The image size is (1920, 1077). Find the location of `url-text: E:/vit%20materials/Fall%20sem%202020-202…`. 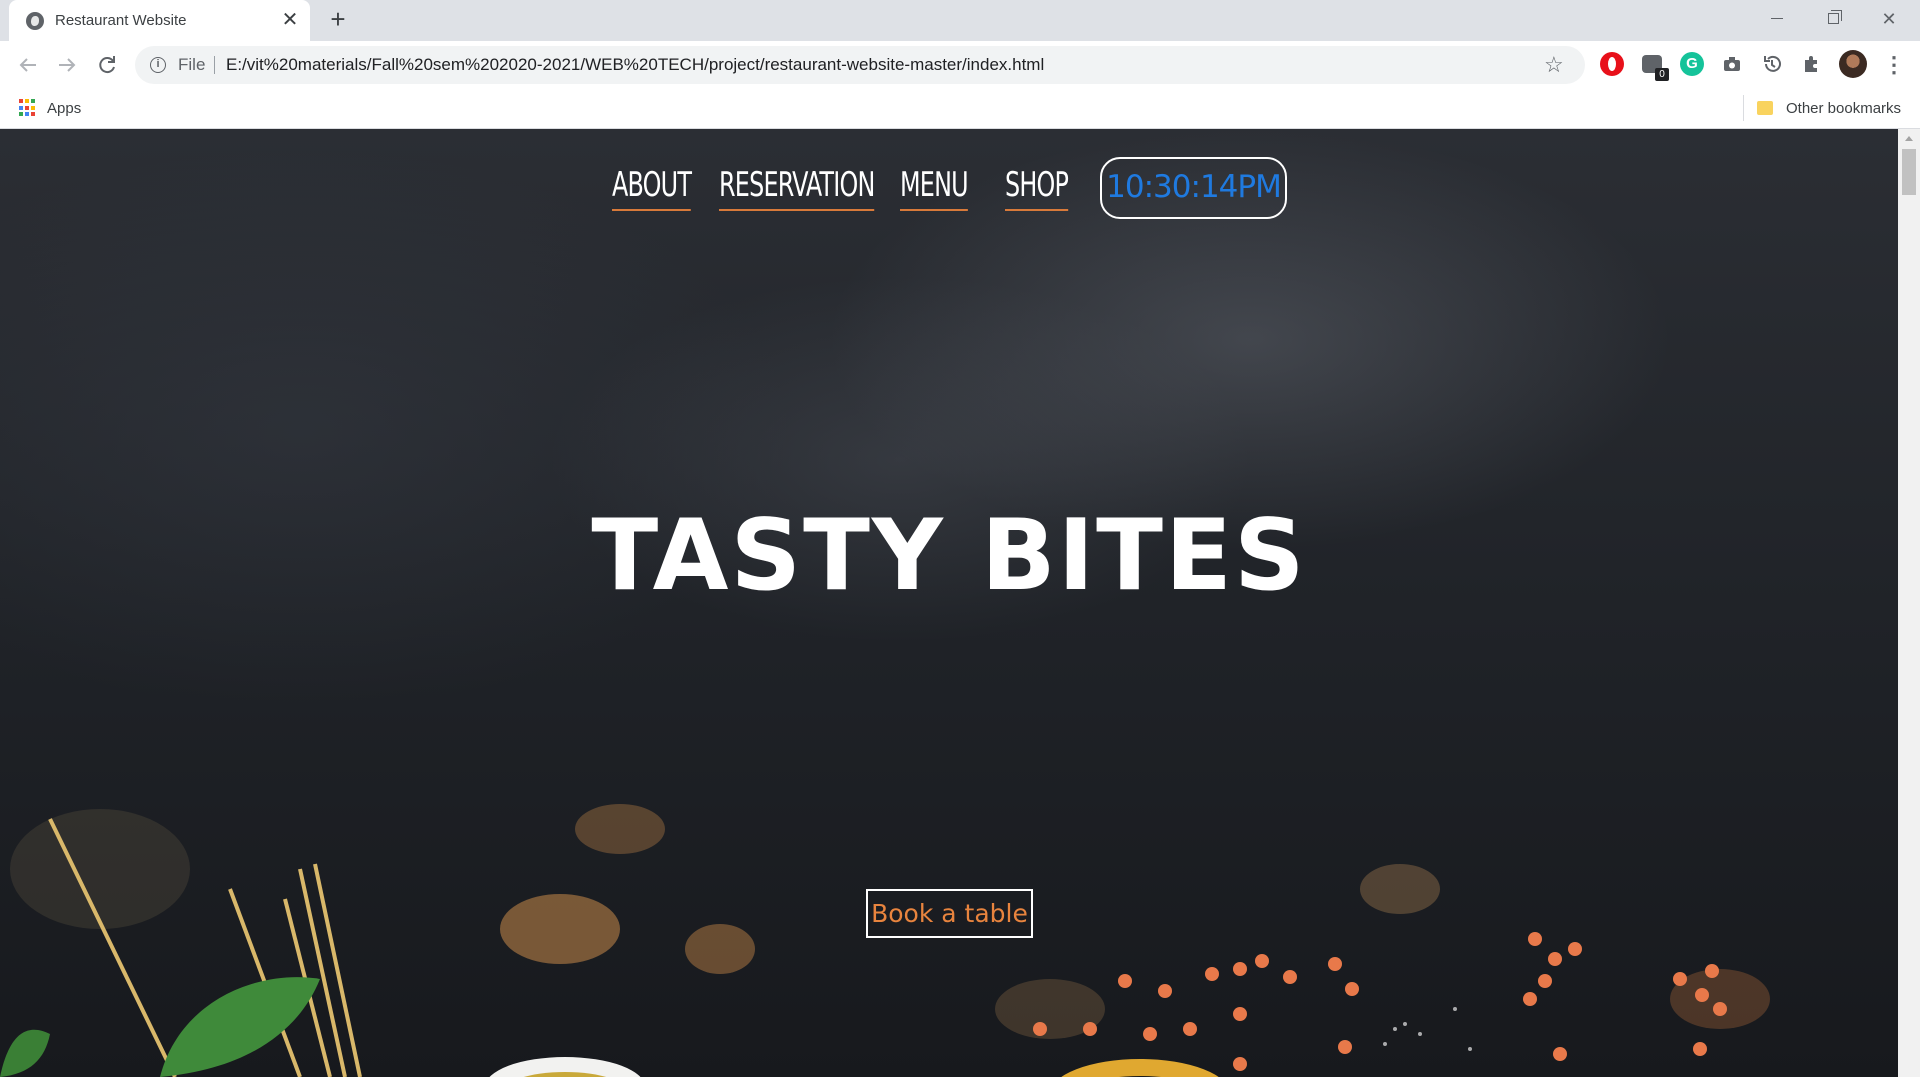

url-text: E:/vit%20materials/Fall%20sem%202020-202… is located at coordinates (635, 65).